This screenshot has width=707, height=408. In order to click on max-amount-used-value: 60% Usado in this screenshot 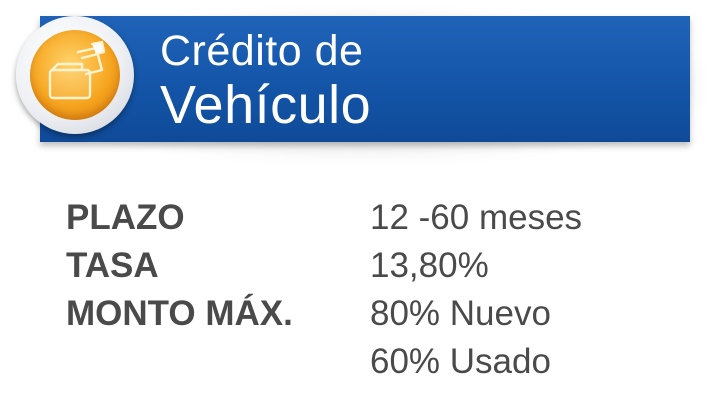, I will do `click(460, 361)`.